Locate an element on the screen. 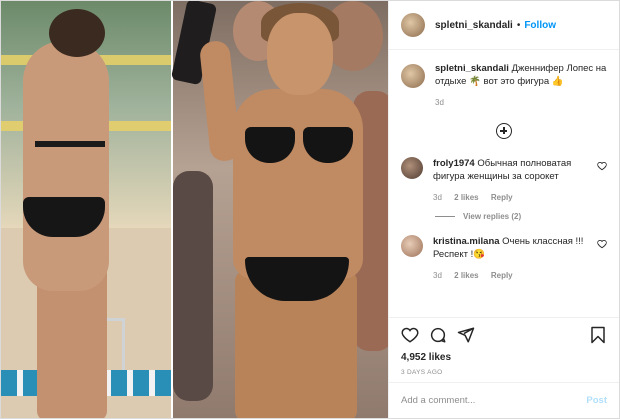  load-more-comments is located at coordinates (504, 131).